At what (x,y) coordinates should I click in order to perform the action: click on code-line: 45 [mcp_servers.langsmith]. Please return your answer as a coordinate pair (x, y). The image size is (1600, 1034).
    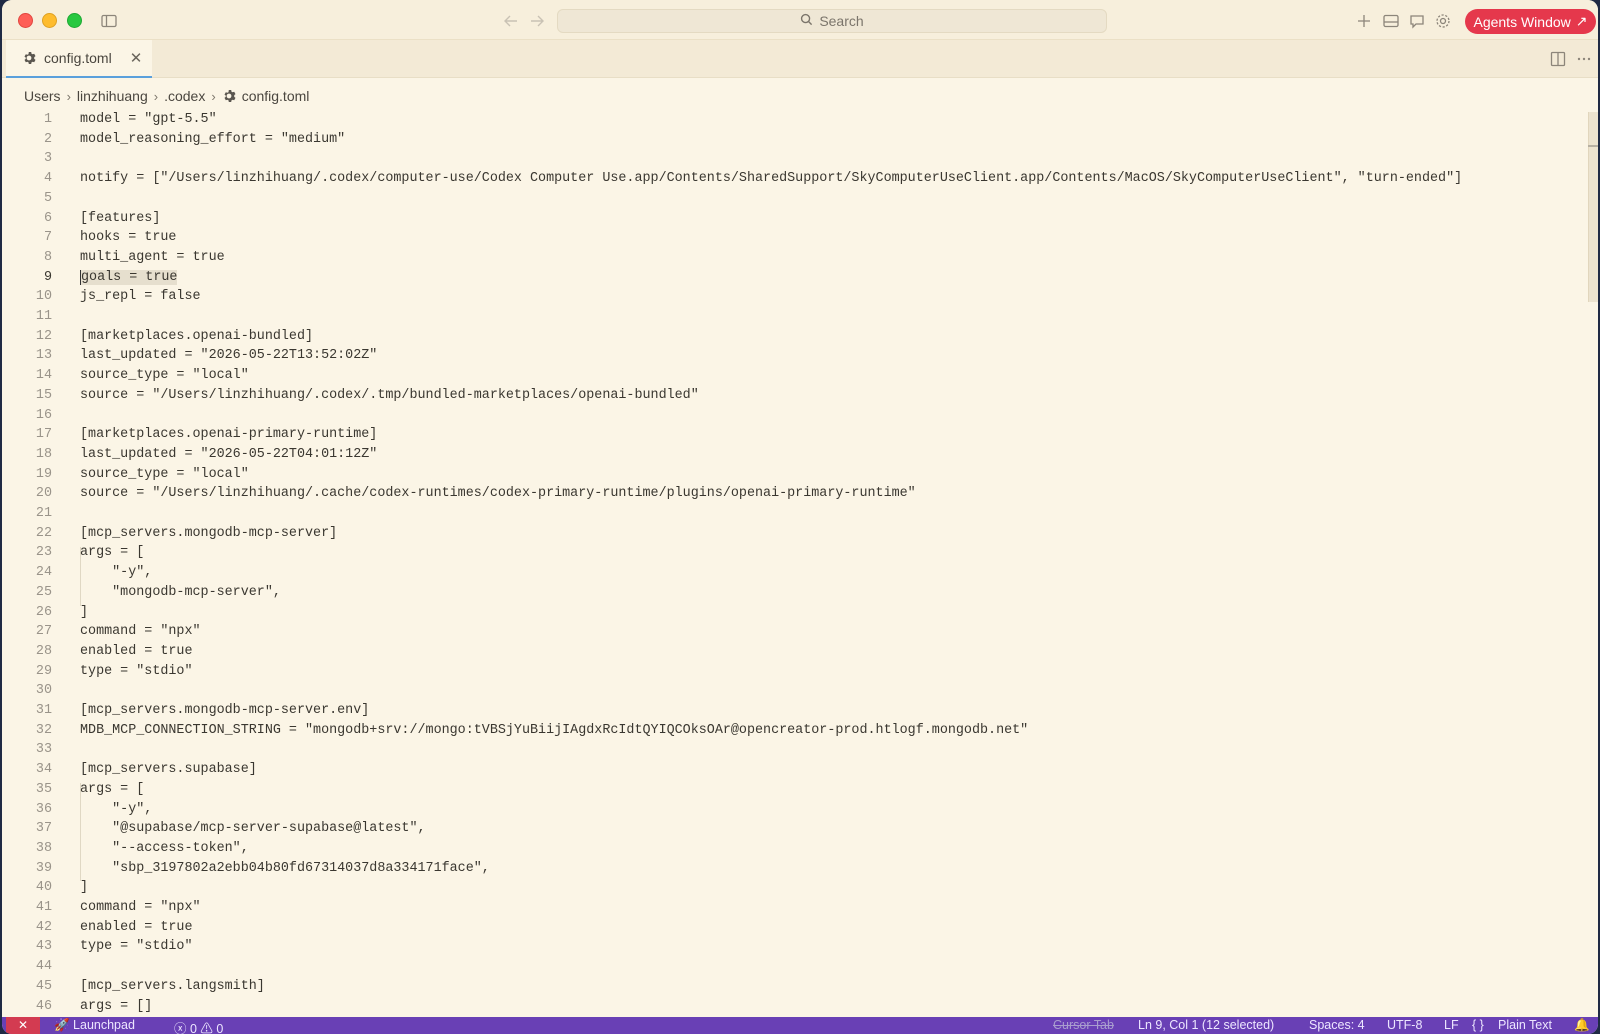
    Looking at the image, I should click on (782, 989).